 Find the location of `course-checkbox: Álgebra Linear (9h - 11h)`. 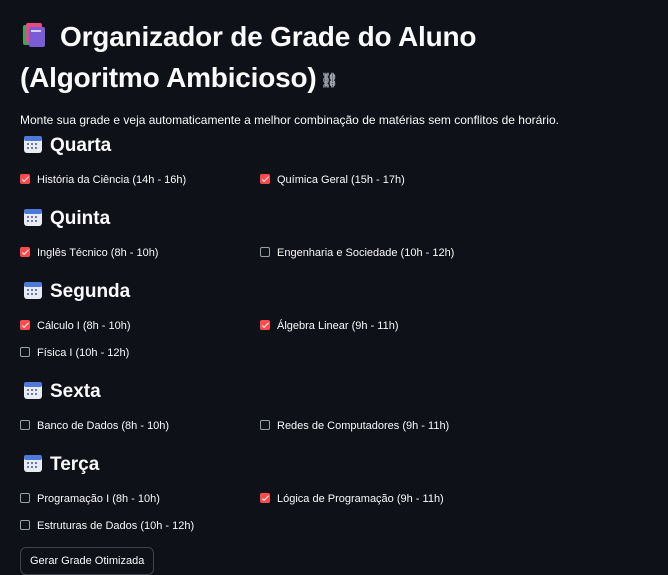

course-checkbox: Álgebra Linear (9h - 11h) is located at coordinates (329, 326).